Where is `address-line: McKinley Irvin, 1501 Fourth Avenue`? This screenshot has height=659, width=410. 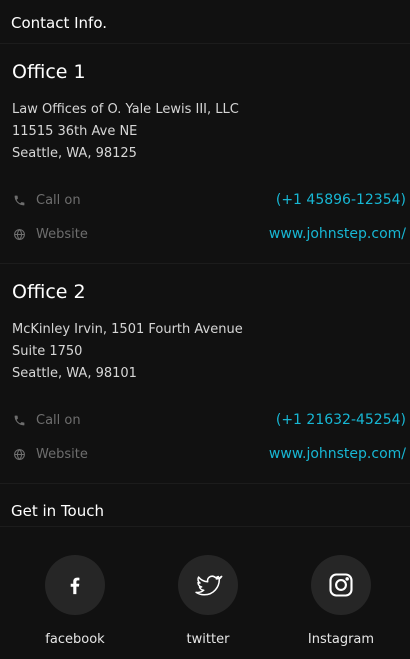
address-line: McKinley Irvin, 1501 Fourth Avenue is located at coordinates (127, 329).